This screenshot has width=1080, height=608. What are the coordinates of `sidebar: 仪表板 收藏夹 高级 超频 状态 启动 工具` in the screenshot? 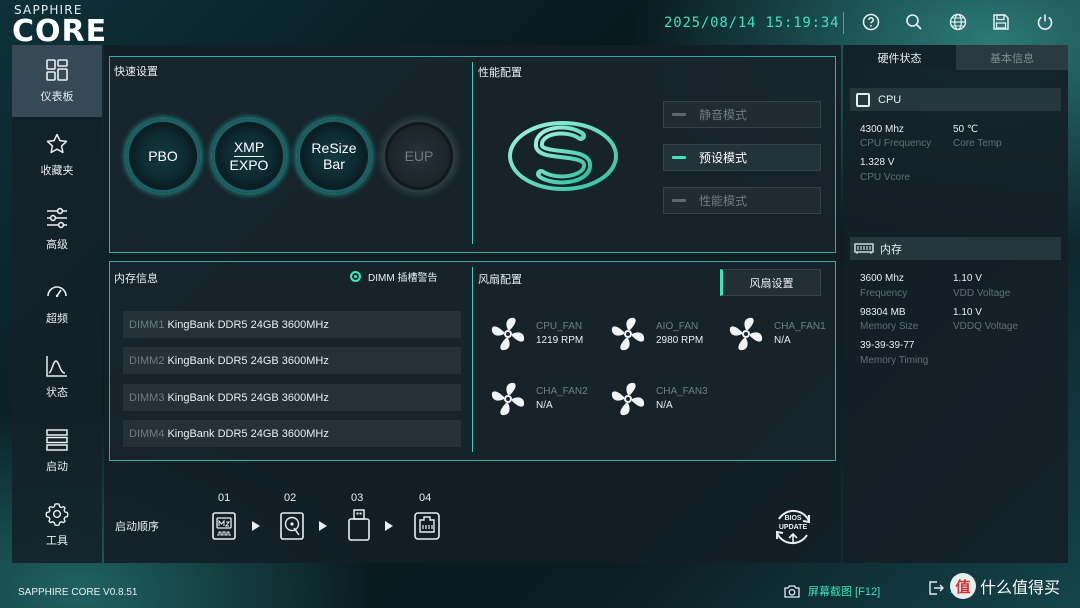 It's located at (57, 304).